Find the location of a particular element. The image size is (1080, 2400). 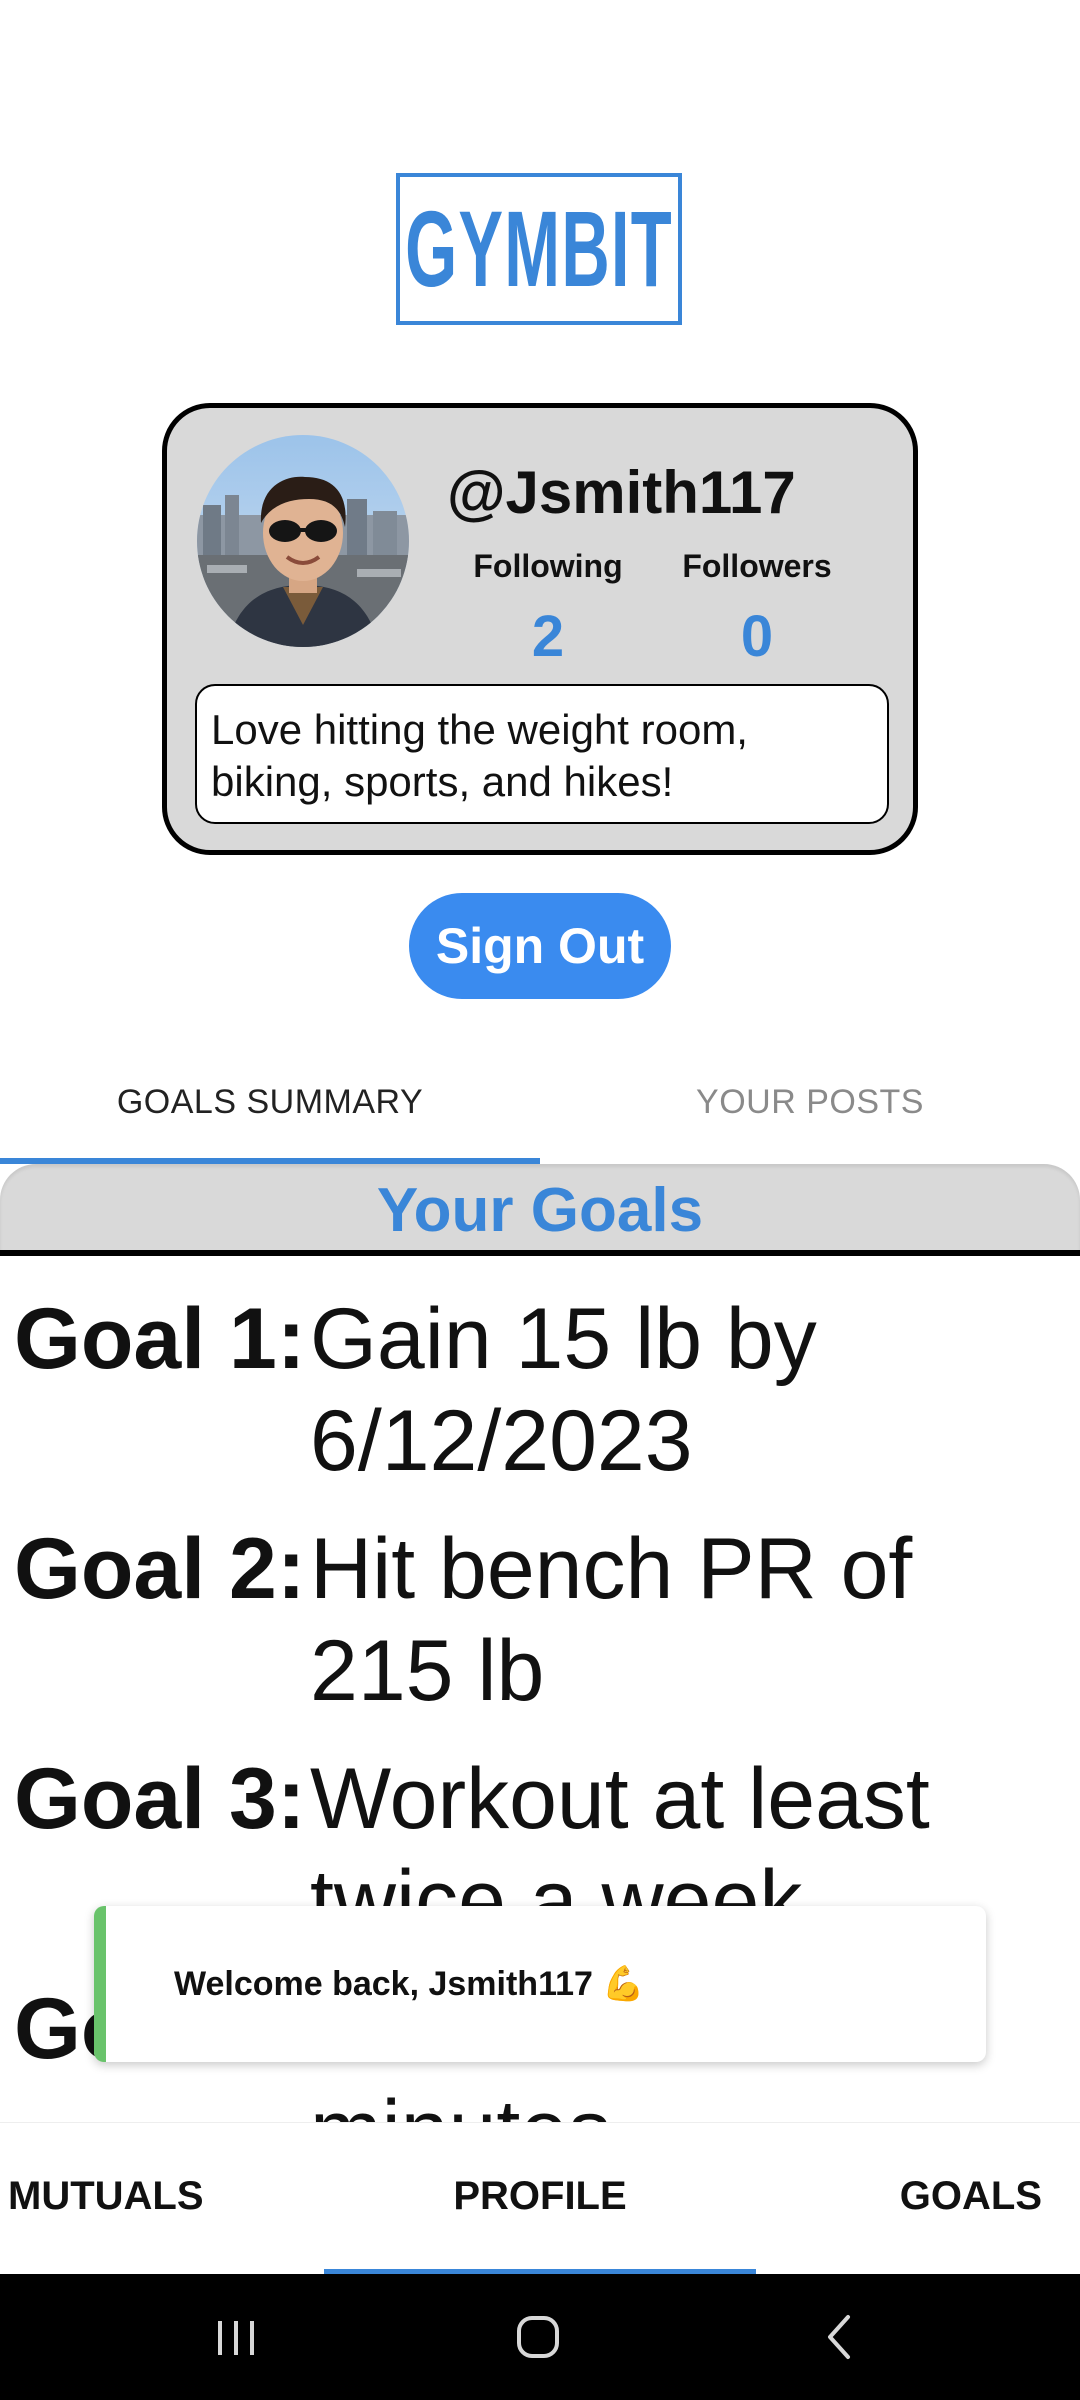

back-icon is located at coordinates (840, 2337).